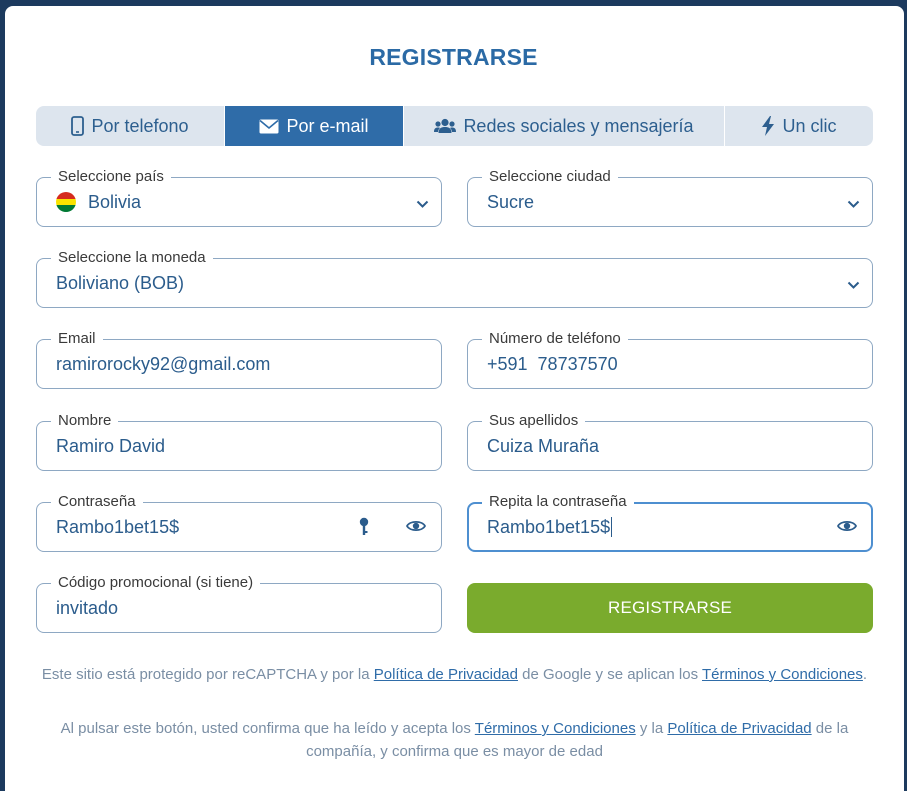 Image resolution: width=907 pixels, height=791 pixels. I want to click on city-value: Sucre, so click(511, 202).